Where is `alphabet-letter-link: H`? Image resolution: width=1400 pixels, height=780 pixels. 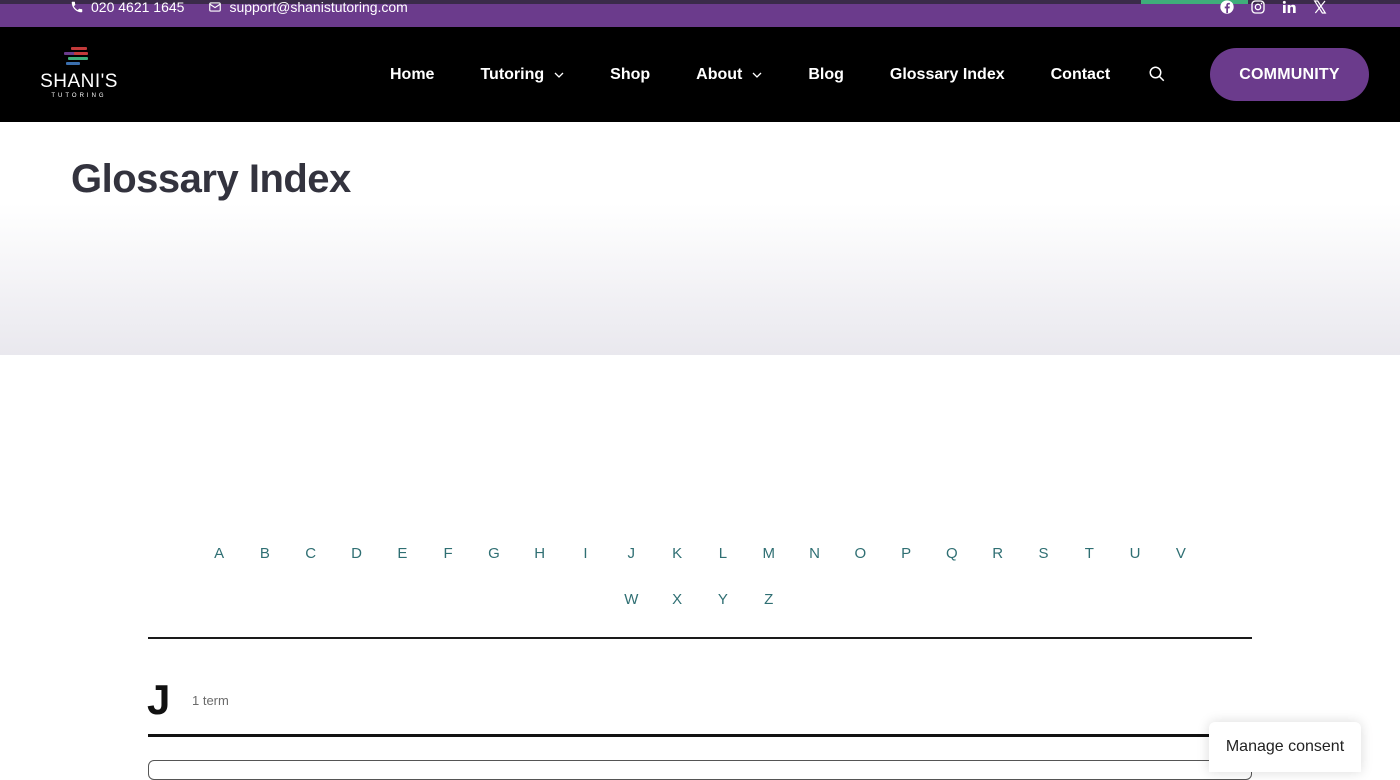
alphabet-letter-link: H is located at coordinates (540, 561).